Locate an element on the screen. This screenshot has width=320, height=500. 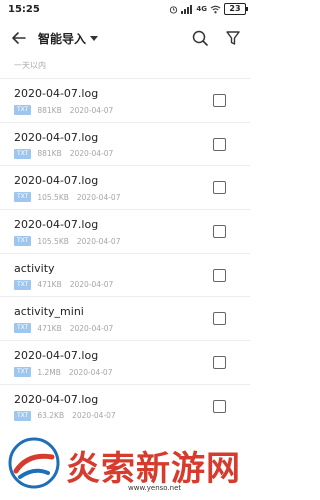
battery-level: 23 is located at coordinates (235, 8).